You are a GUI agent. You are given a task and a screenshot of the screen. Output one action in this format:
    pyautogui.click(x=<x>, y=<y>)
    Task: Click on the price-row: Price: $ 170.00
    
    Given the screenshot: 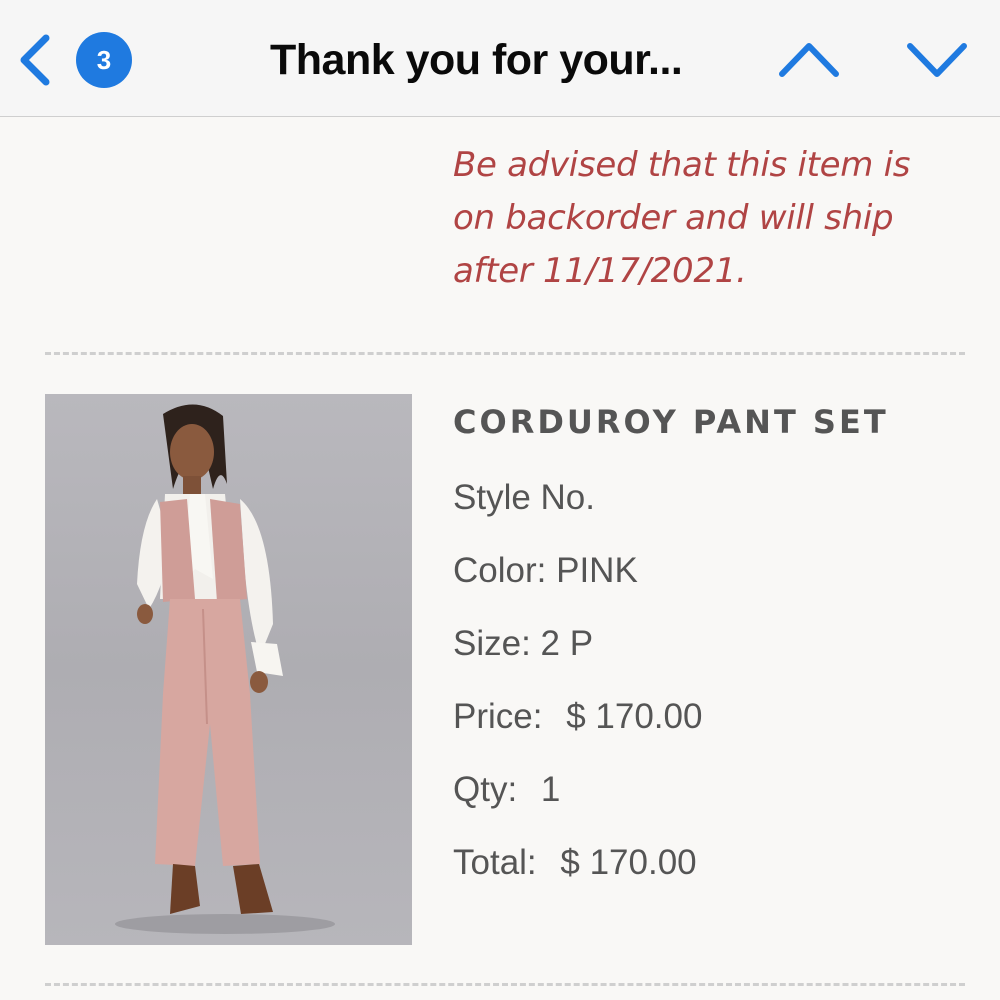 What is the action you would take?
    pyautogui.click(x=713, y=716)
    